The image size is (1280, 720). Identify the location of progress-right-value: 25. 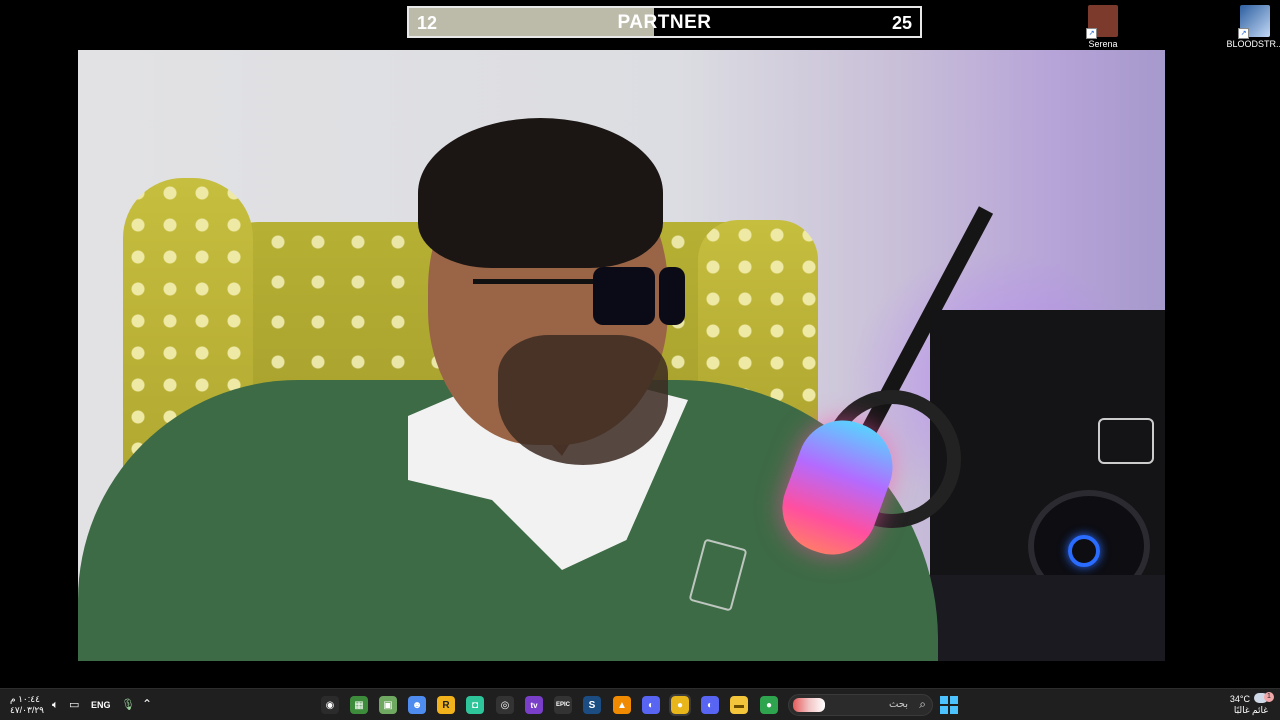
(901, 23).